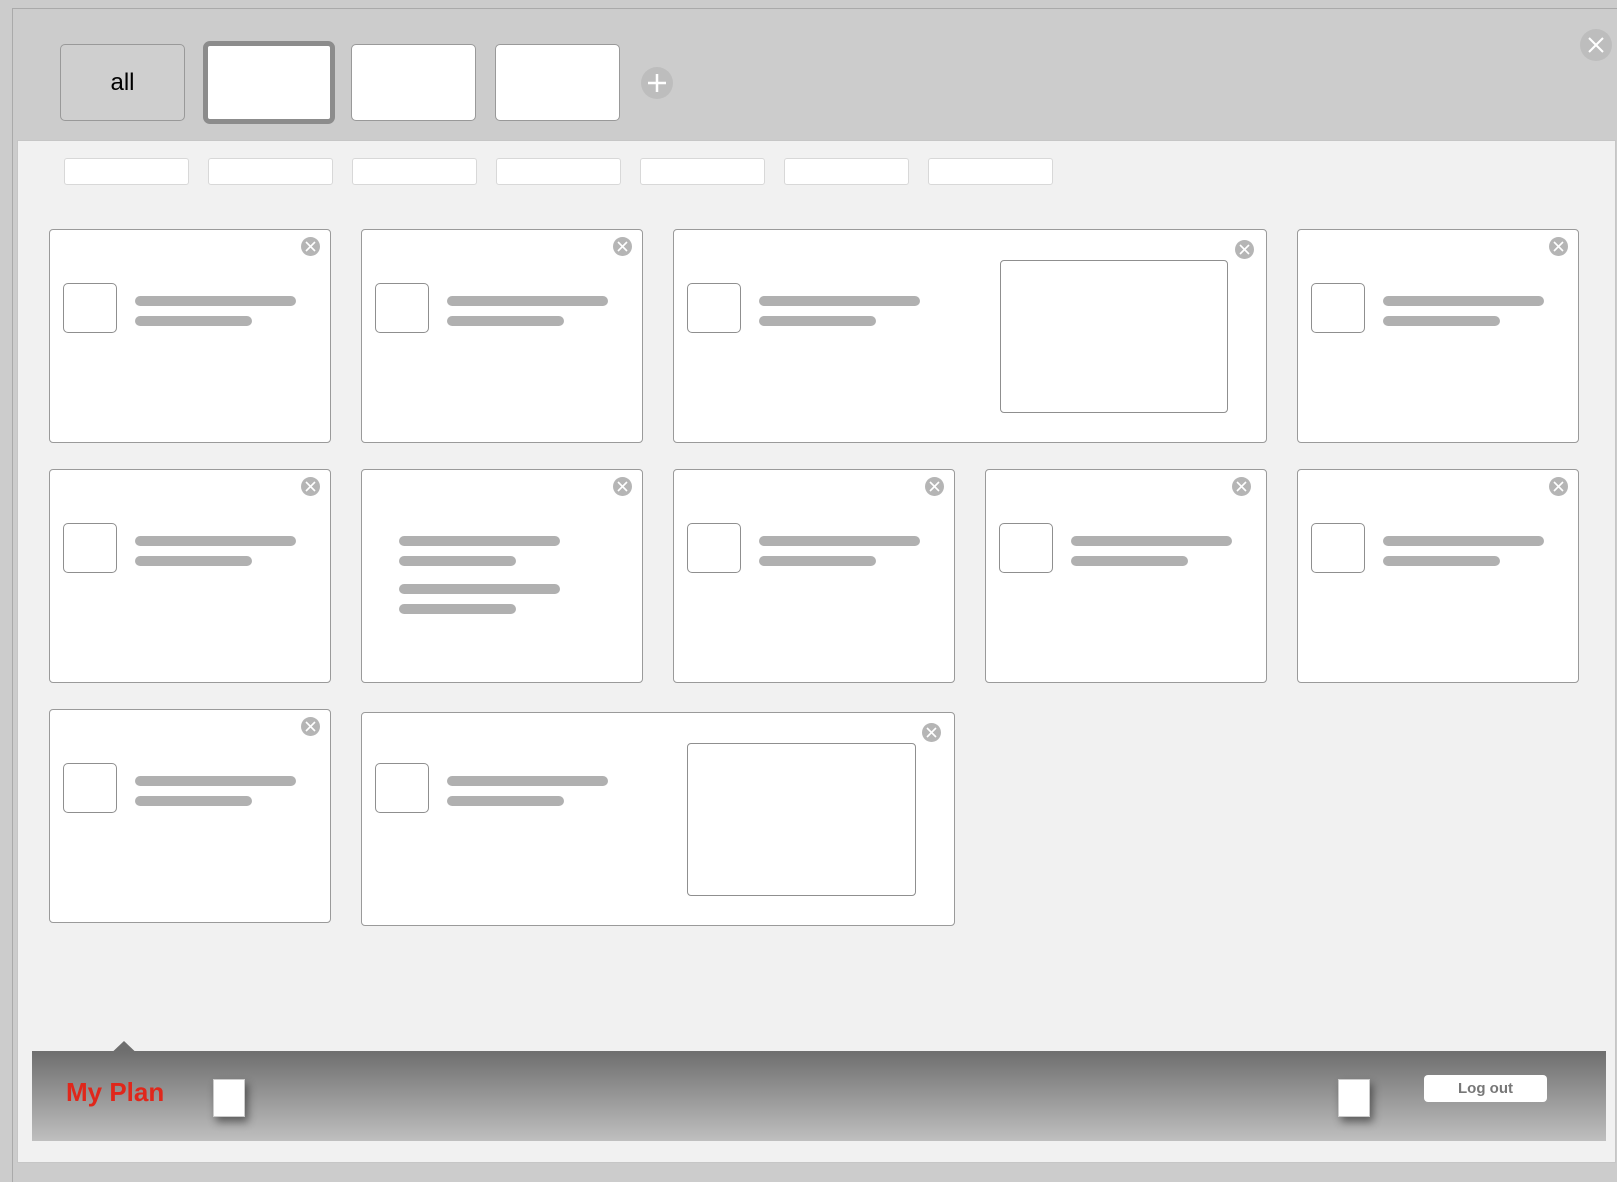 This screenshot has width=1617, height=1182. Describe the element at coordinates (815, 75) in the screenshot. I see `tab-bar: all` at that location.